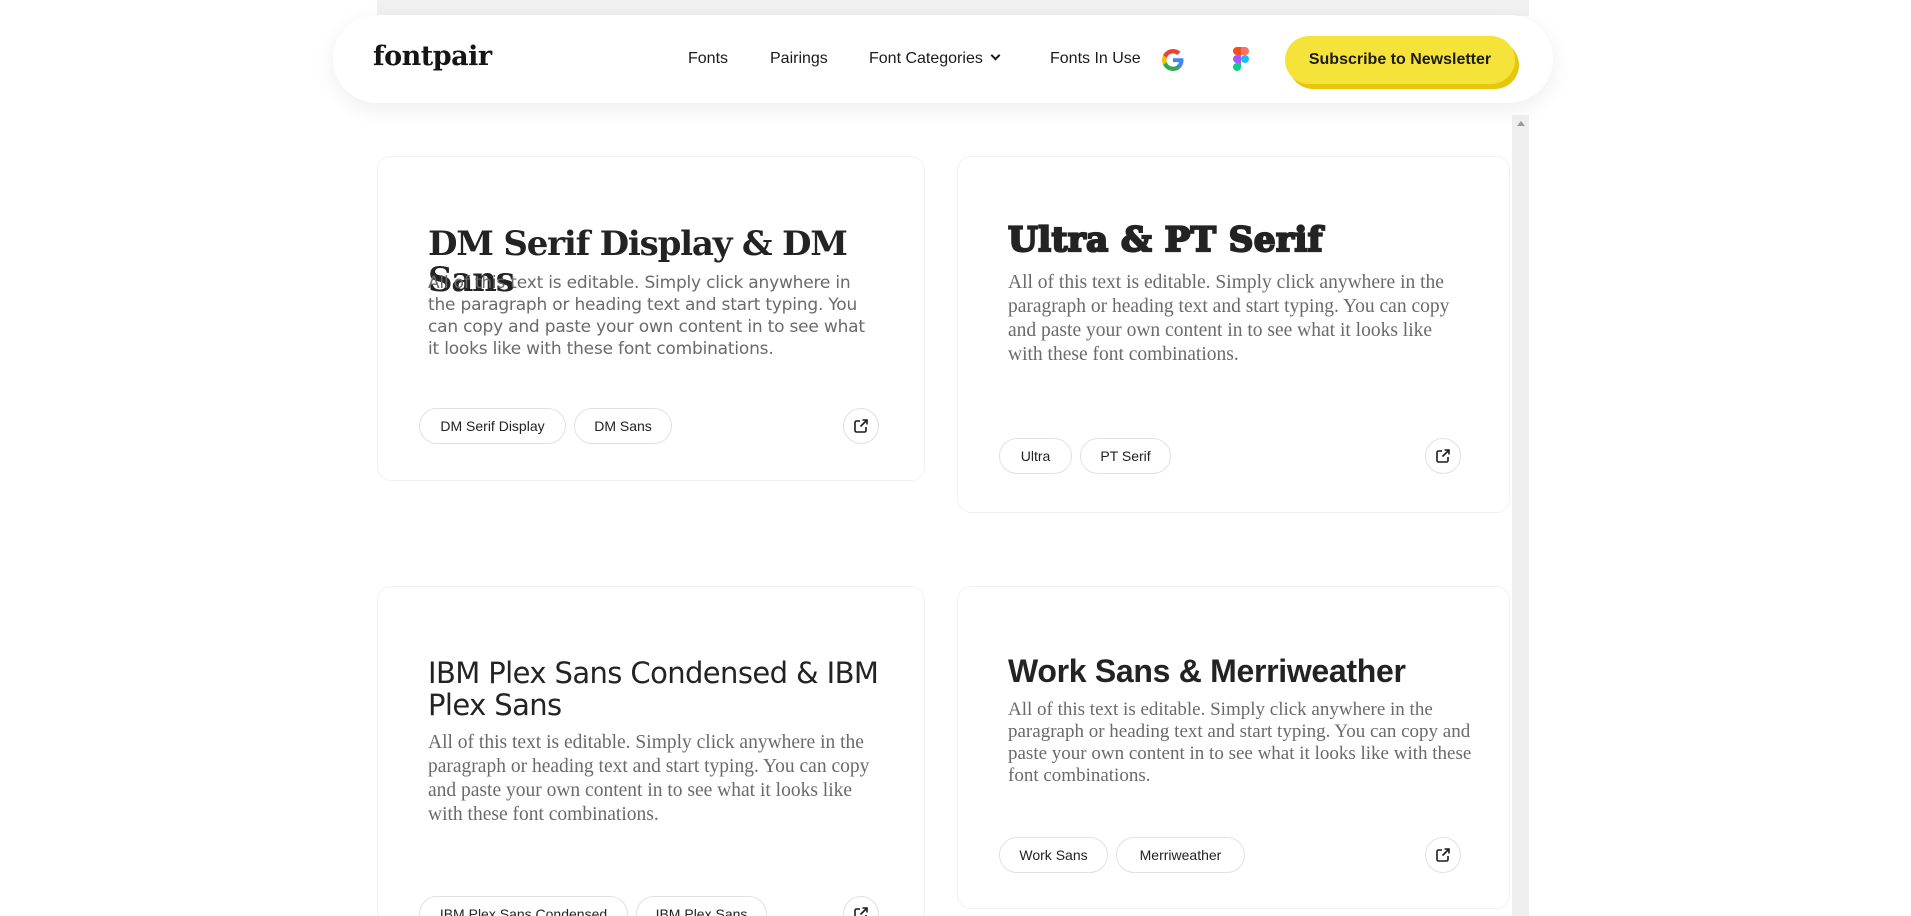 Image resolution: width=1911 pixels, height=916 pixels. What do you see at coordinates (432, 56) in the screenshot?
I see `logo: fontpair` at bounding box center [432, 56].